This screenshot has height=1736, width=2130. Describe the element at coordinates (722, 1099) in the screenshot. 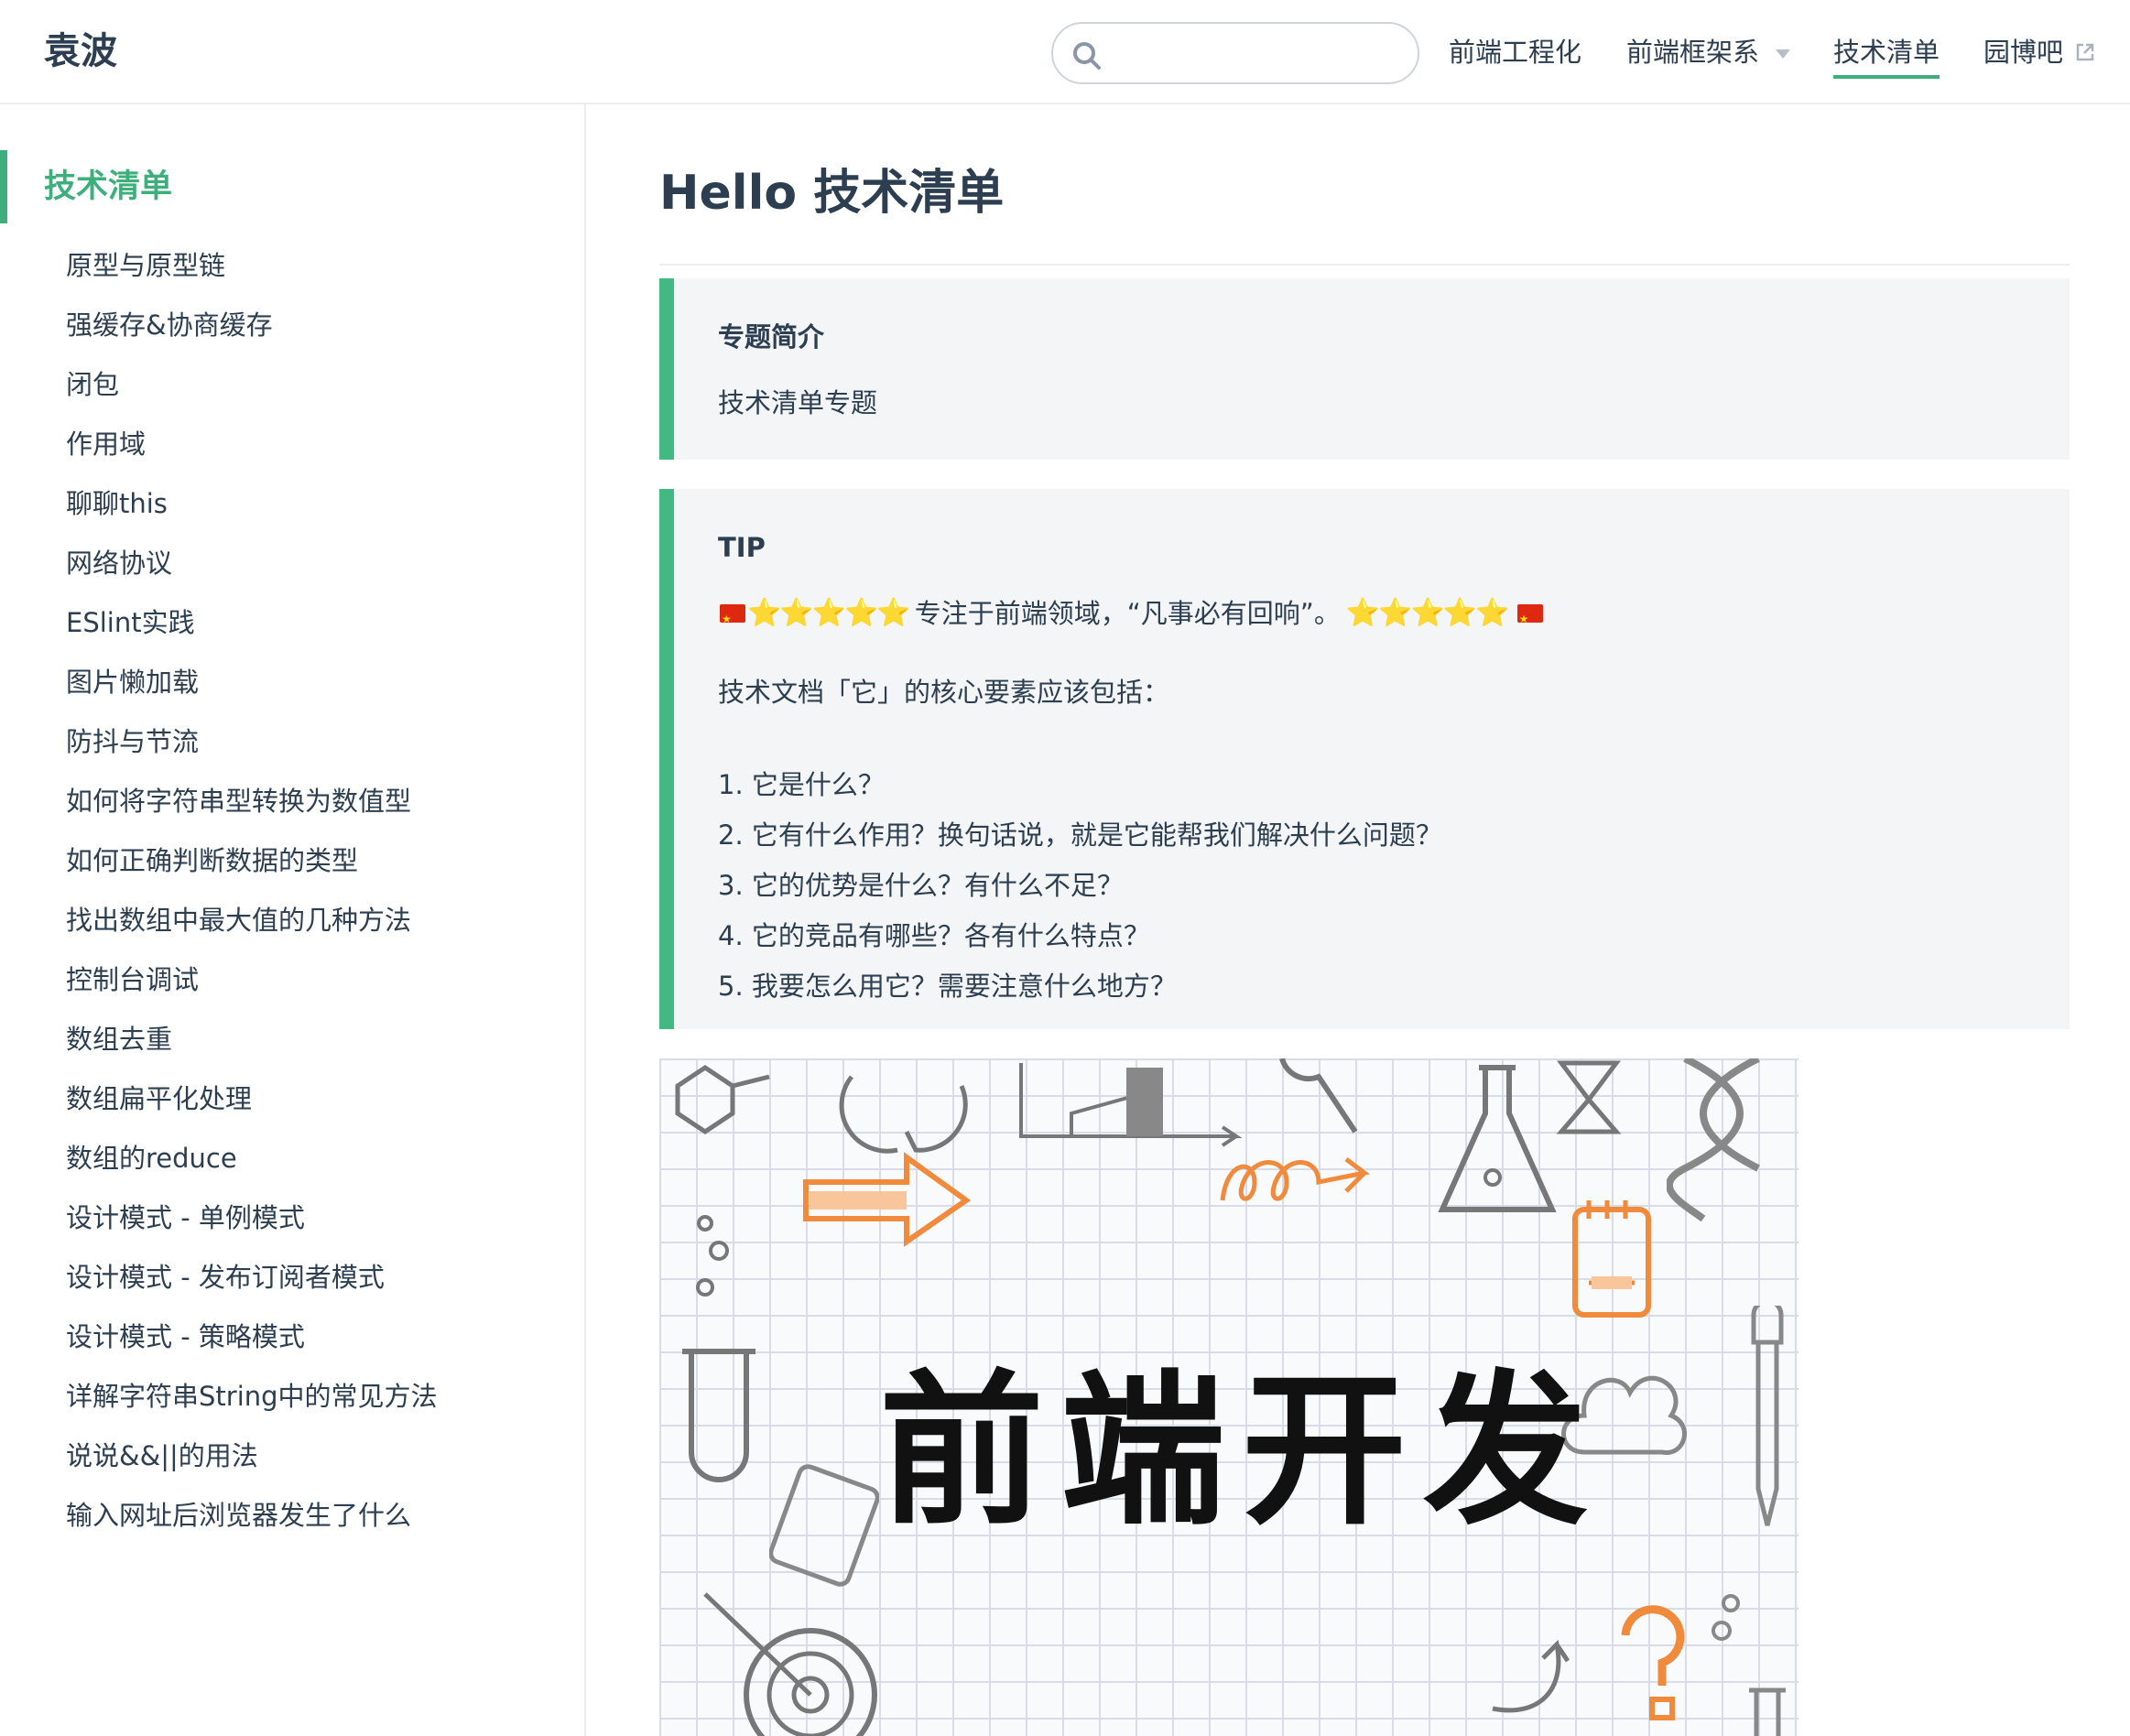

I see `hexagon-molecule-icon` at that location.